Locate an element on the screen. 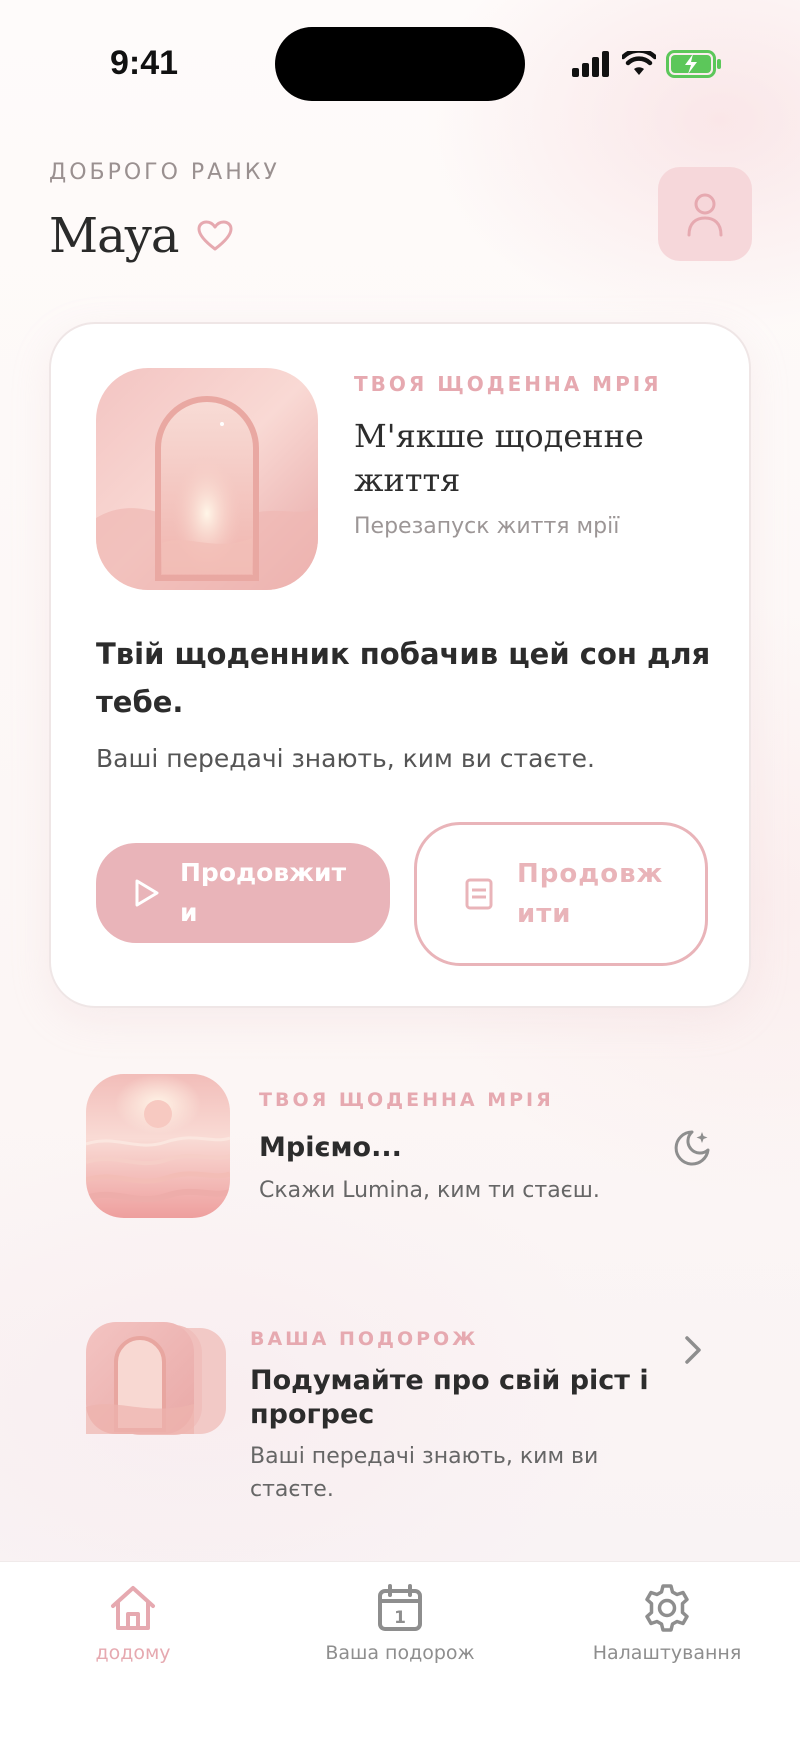 This screenshot has width=800, height=1739. continue-play-label: Продовжити is located at coordinates (263, 892).